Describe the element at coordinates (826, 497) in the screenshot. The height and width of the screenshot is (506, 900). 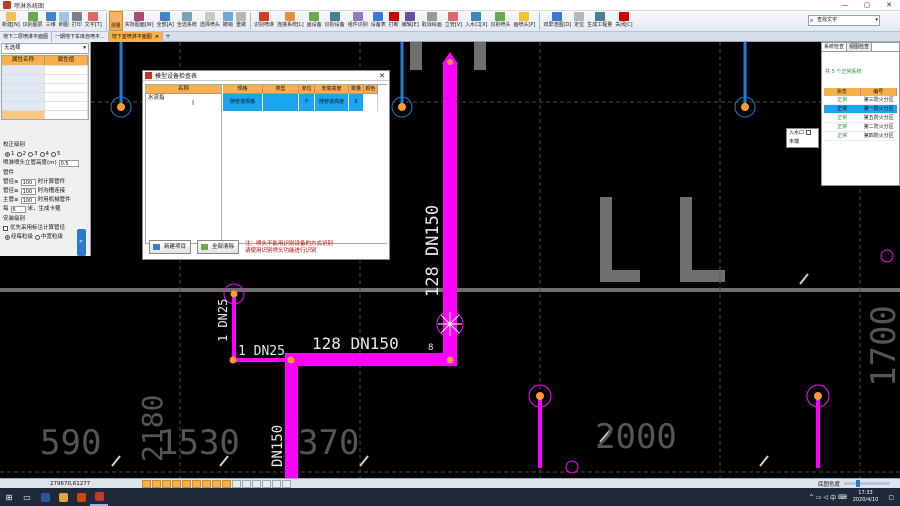
I see `volume-icon: ◁` at that location.